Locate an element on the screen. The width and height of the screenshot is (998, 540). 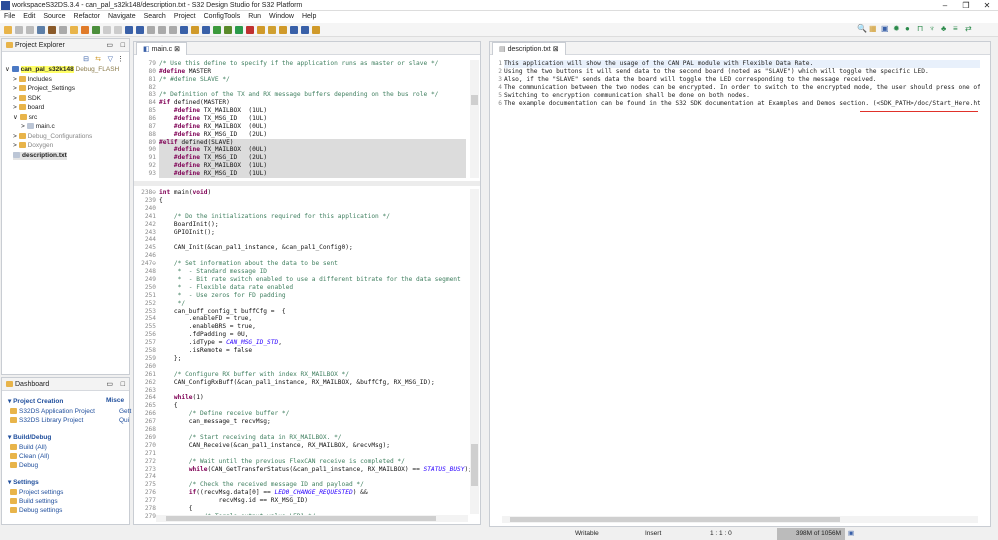
toolbar-button-13-icon is located at coordinates (140, 29).